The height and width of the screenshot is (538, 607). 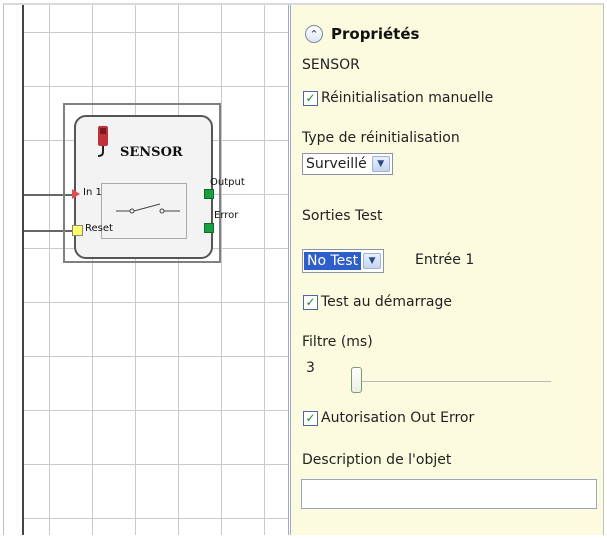 What do you see at coordinates (356, 380) in the screenshot?
I see `filter-slider-thumb` at bounding box center [356, 380].